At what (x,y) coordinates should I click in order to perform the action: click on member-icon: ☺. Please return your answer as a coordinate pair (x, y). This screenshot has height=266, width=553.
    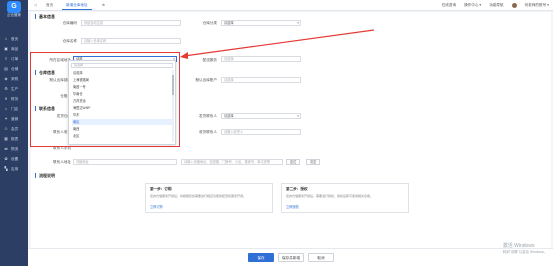
    Looking at the image, I should click on (6, 128).